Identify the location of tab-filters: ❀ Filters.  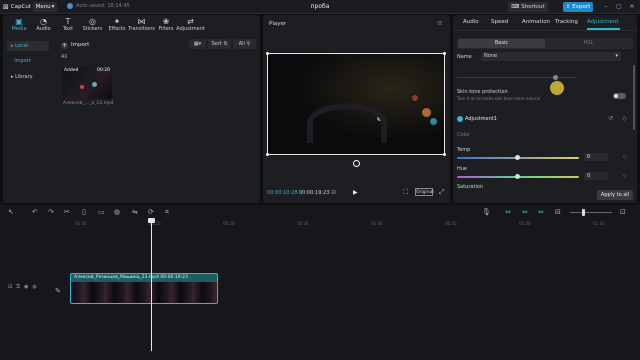
(166, 26).